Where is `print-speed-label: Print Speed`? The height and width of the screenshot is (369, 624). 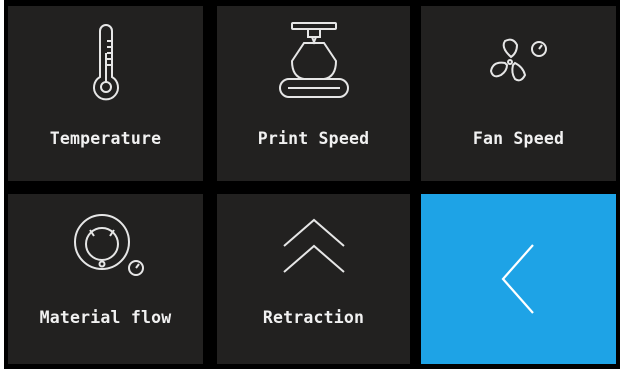
print-speed-label: Print Speed is located at coordinates (313, 138).